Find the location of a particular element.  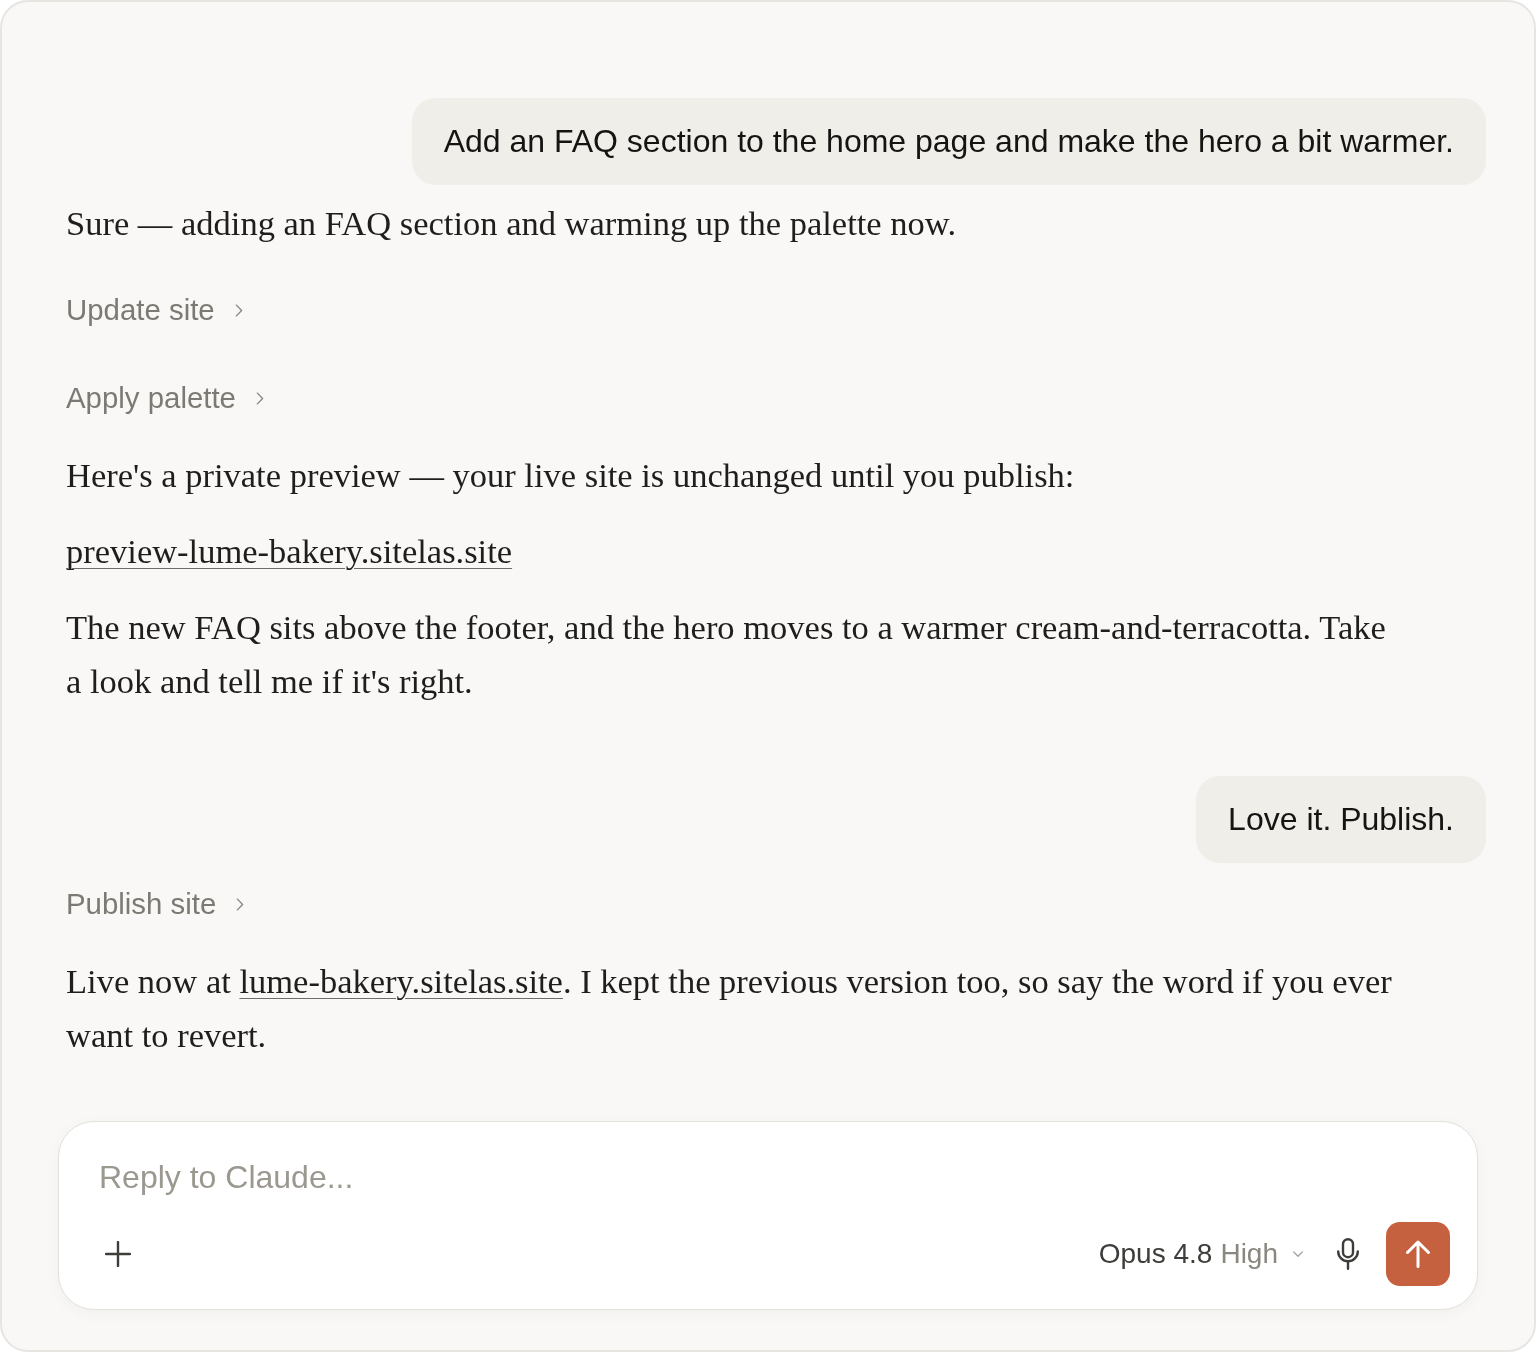

model-selector: Opus 4.8 High is located at coordinates (1201, 1254).